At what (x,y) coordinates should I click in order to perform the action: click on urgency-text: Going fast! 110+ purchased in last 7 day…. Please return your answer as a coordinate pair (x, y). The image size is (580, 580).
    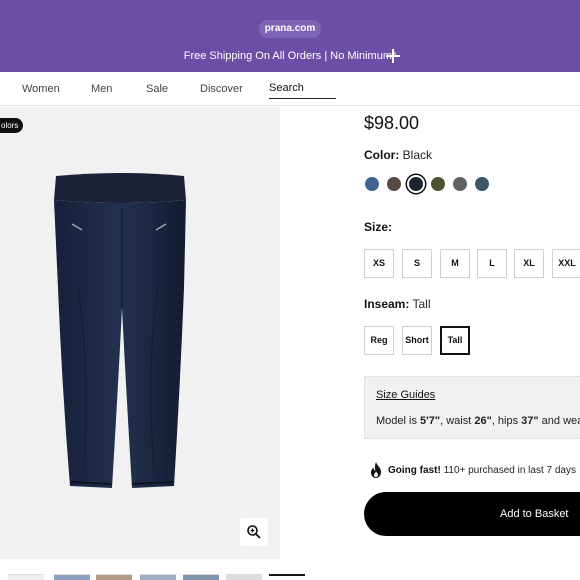
    Looking at the image, I should click on (482, 470).